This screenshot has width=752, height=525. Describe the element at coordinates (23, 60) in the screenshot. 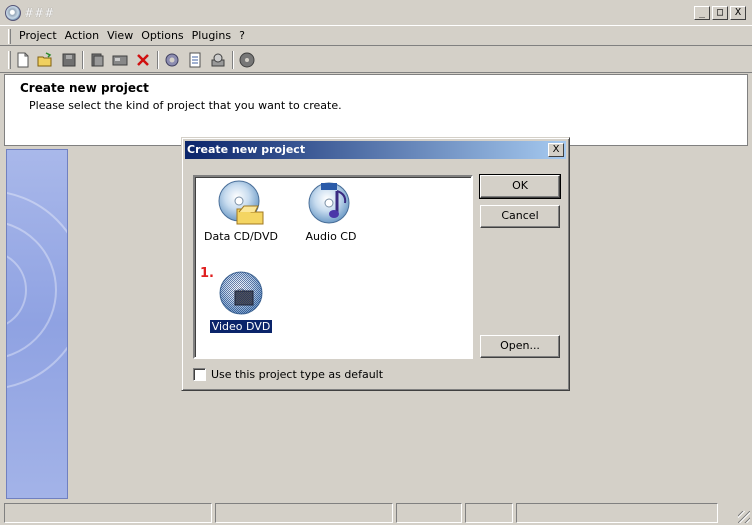

I see `new-icon` at that location.